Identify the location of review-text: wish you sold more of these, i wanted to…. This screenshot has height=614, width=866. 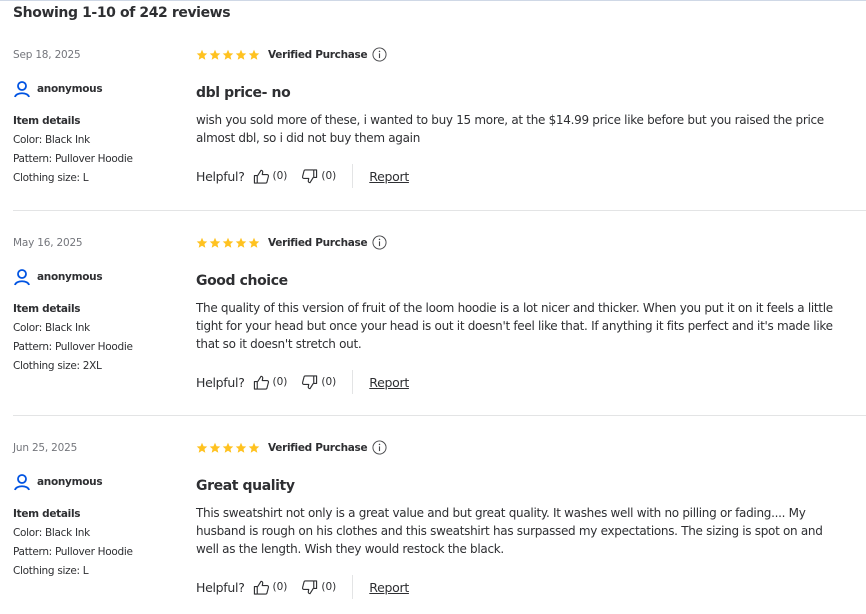
(510, 129).